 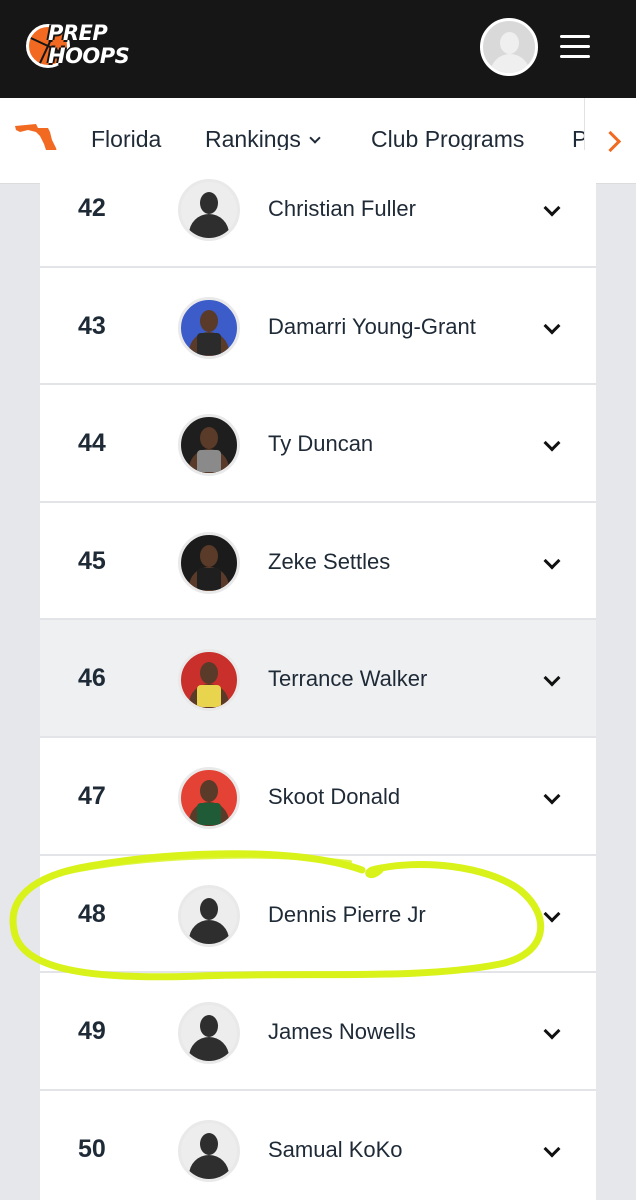 I want to click on ranking-row: 44 Ty Duncan, so click(x=318, y=444).